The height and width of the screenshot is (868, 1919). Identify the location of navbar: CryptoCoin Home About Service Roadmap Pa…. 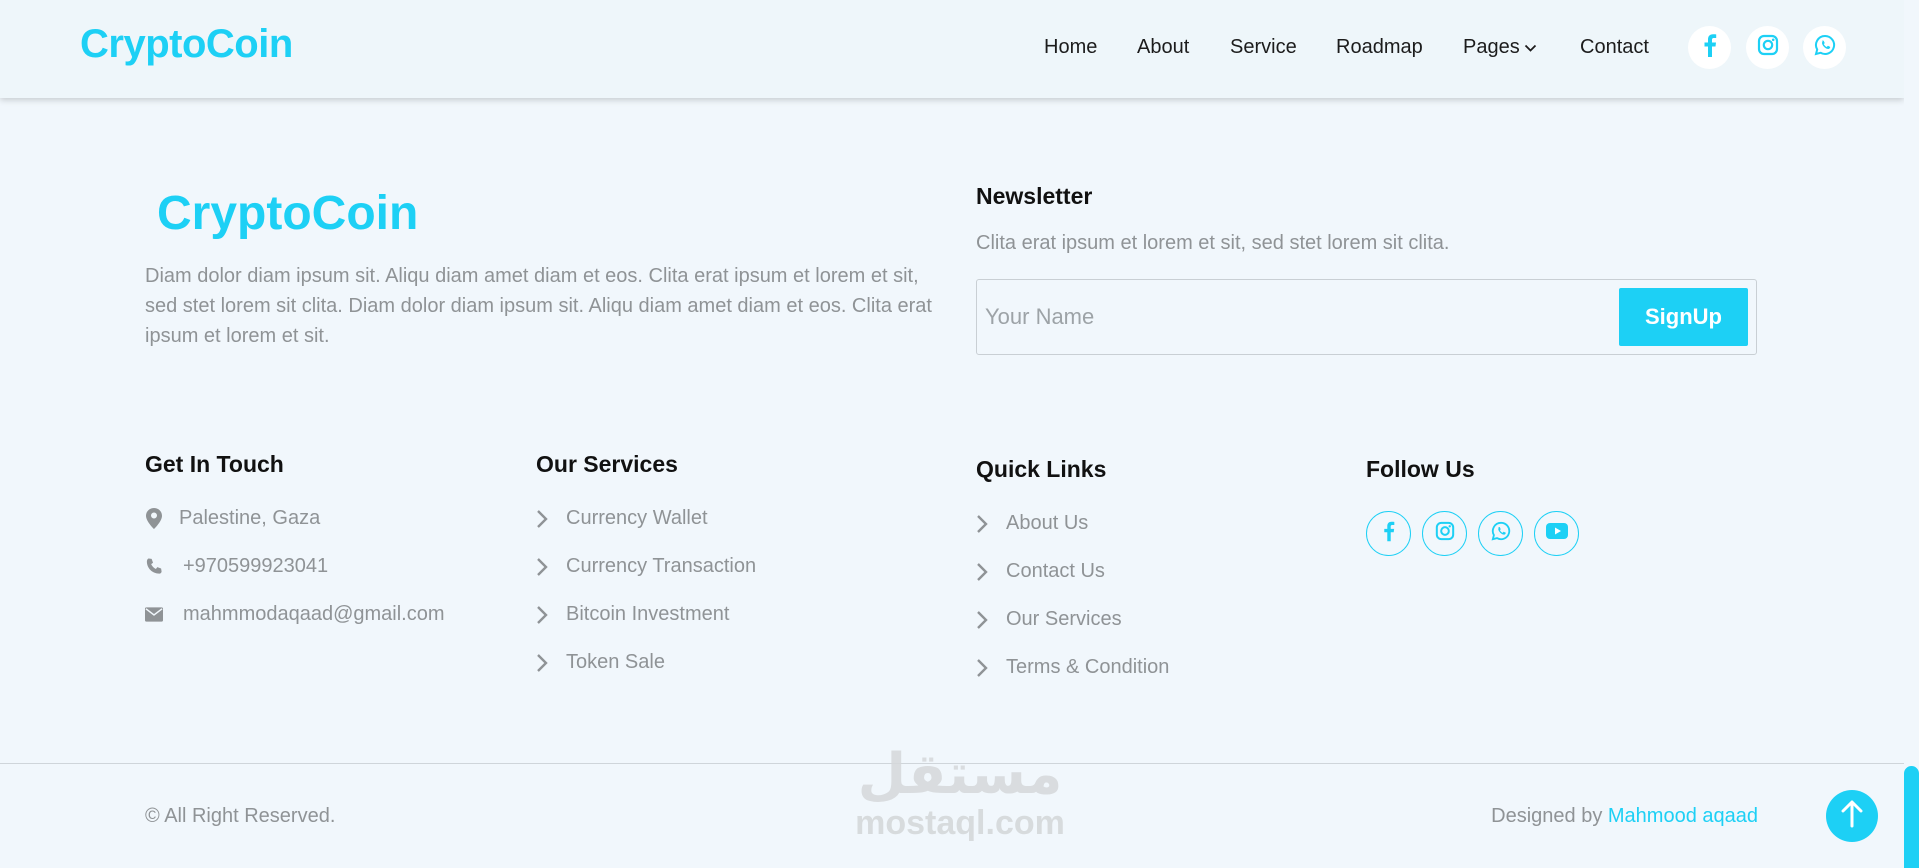
(952, 49).